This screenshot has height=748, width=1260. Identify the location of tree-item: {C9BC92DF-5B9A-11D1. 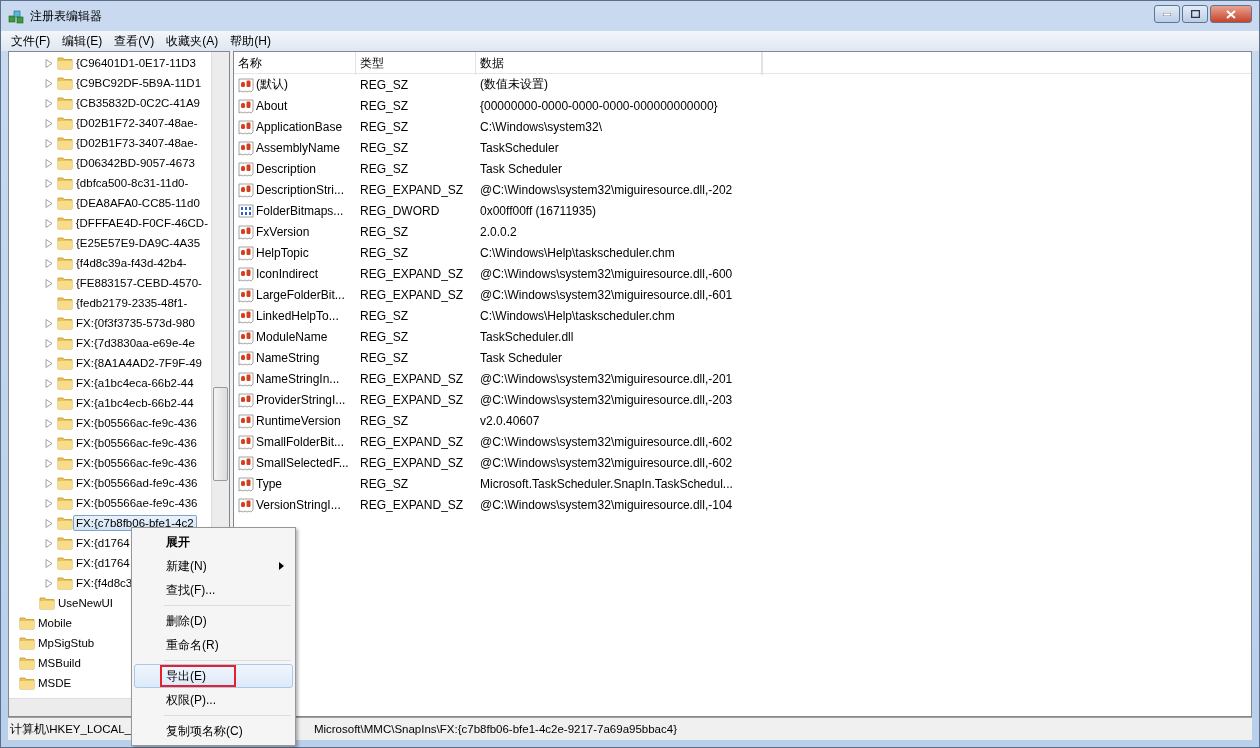
(139, 83).